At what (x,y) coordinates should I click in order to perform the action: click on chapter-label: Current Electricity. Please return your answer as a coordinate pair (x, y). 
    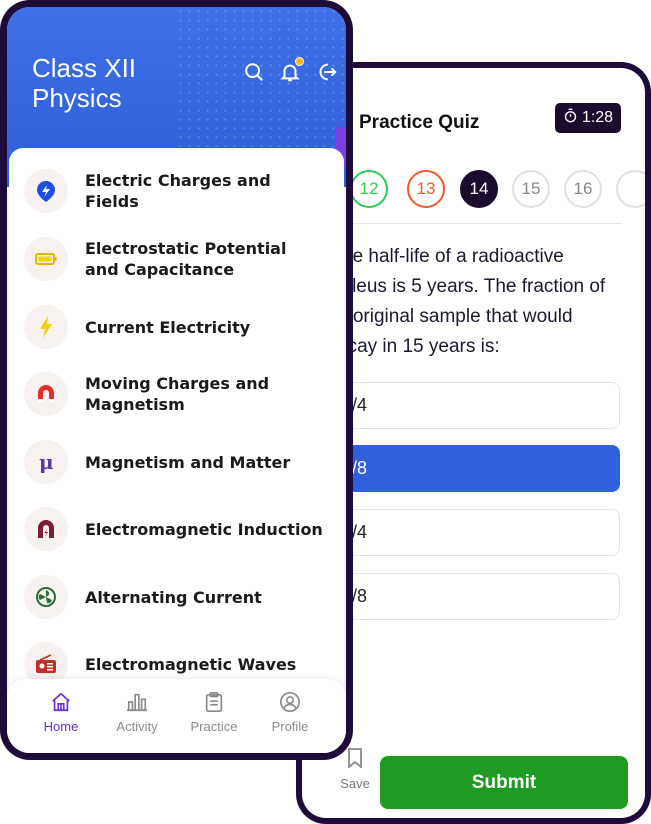
    Looking at the image, I should click on (168, 327).